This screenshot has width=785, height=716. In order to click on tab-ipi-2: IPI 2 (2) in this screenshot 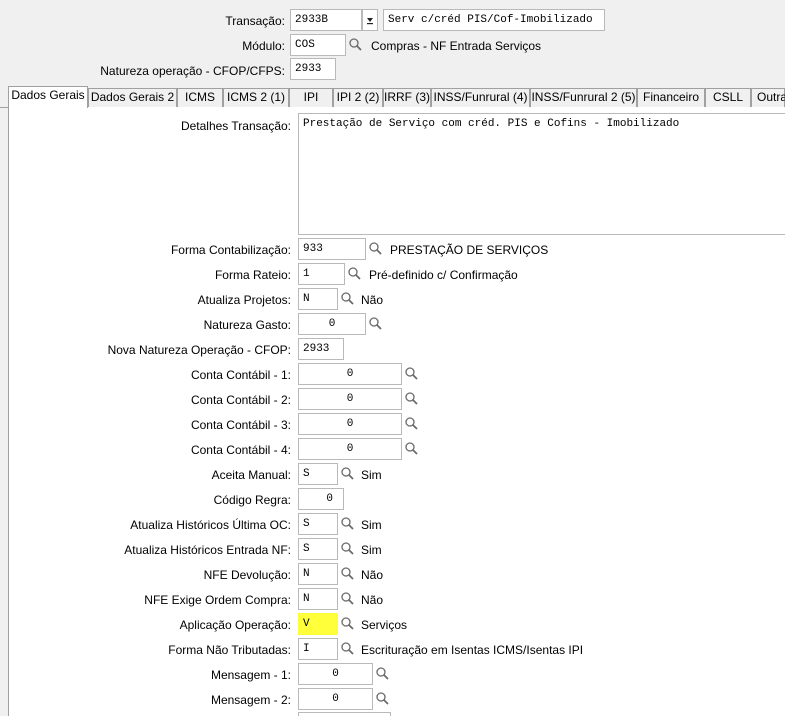, I will do `click(358, 97)`.